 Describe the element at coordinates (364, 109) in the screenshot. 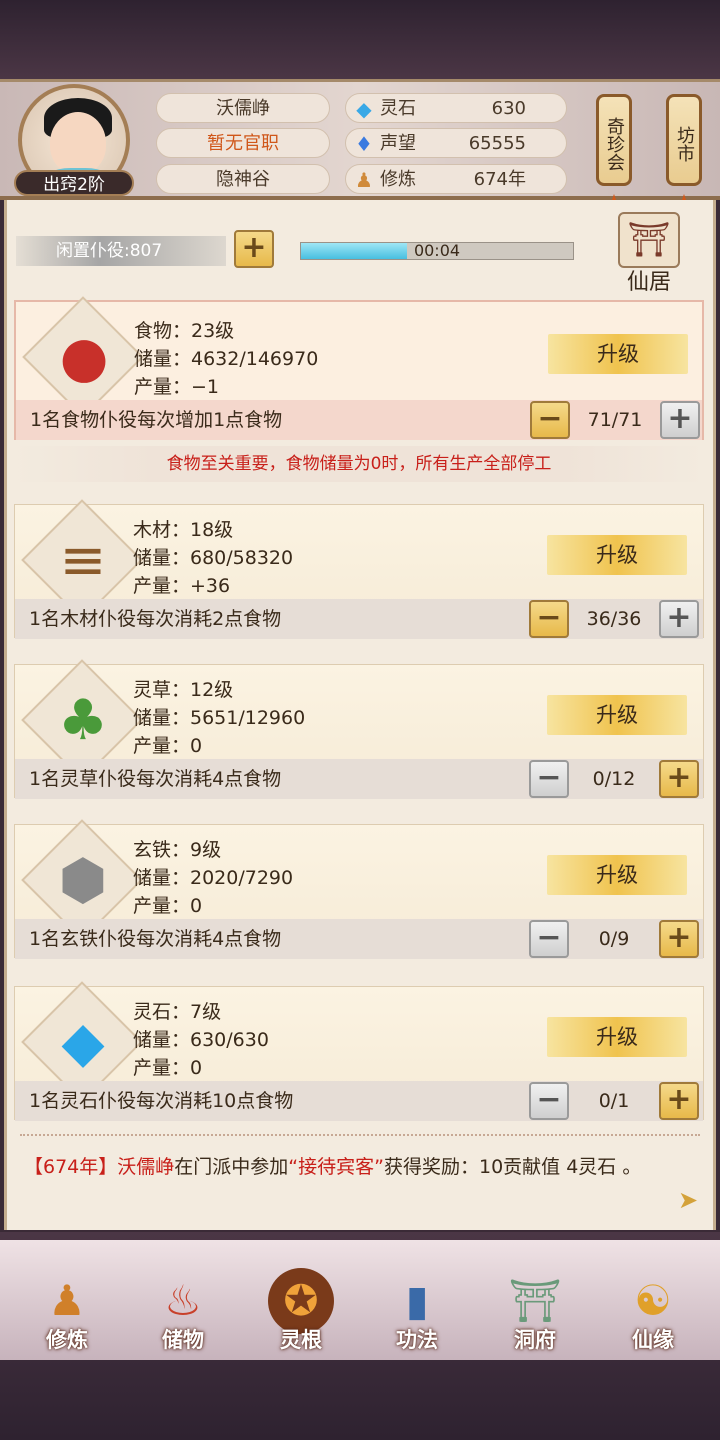

I see `spirit-stone-icon: ◆` at that location.